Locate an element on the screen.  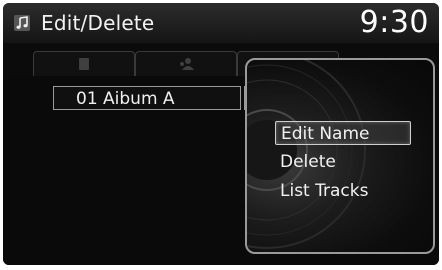
tab-artist is located at coordinates (186, 63).